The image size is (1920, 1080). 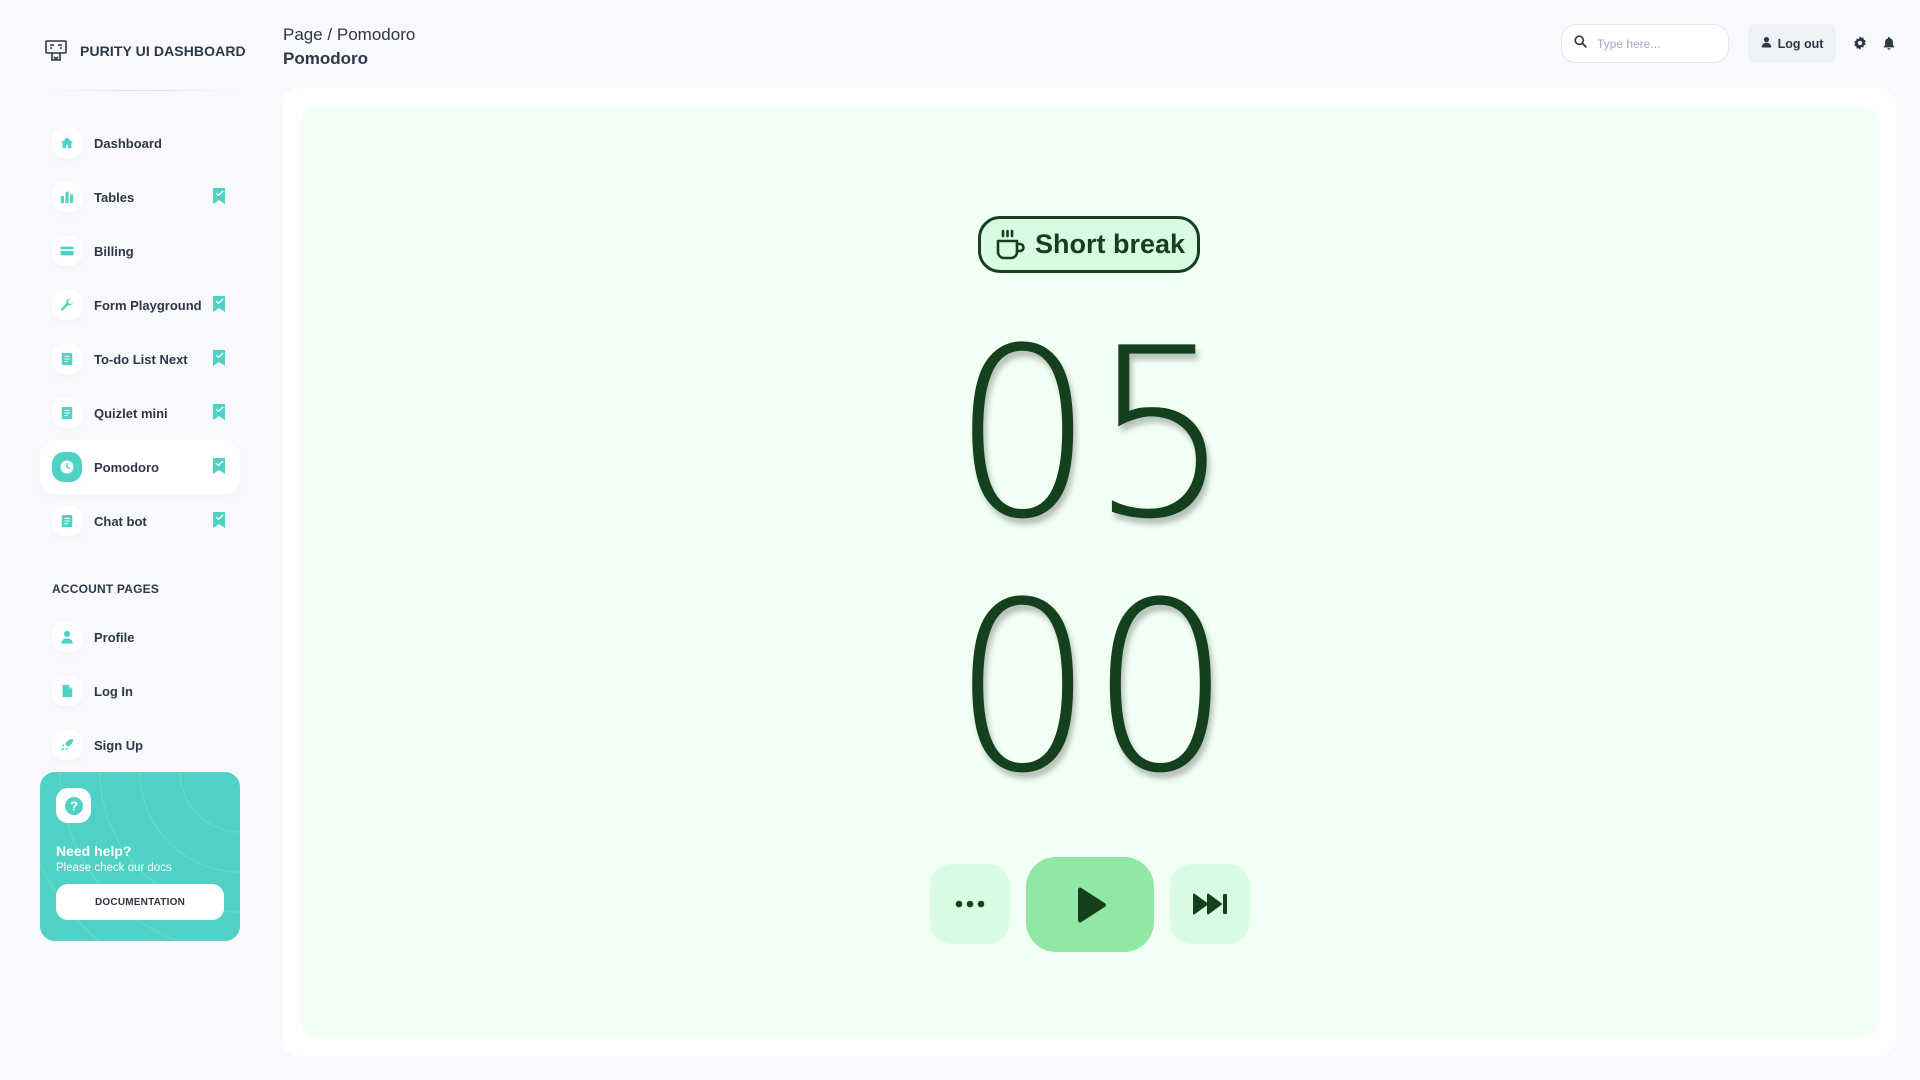 What do you see at coordinates (56, 51) in the screenshot?
I see `dashboard-logo-icon` at bounding box center [56, 51].